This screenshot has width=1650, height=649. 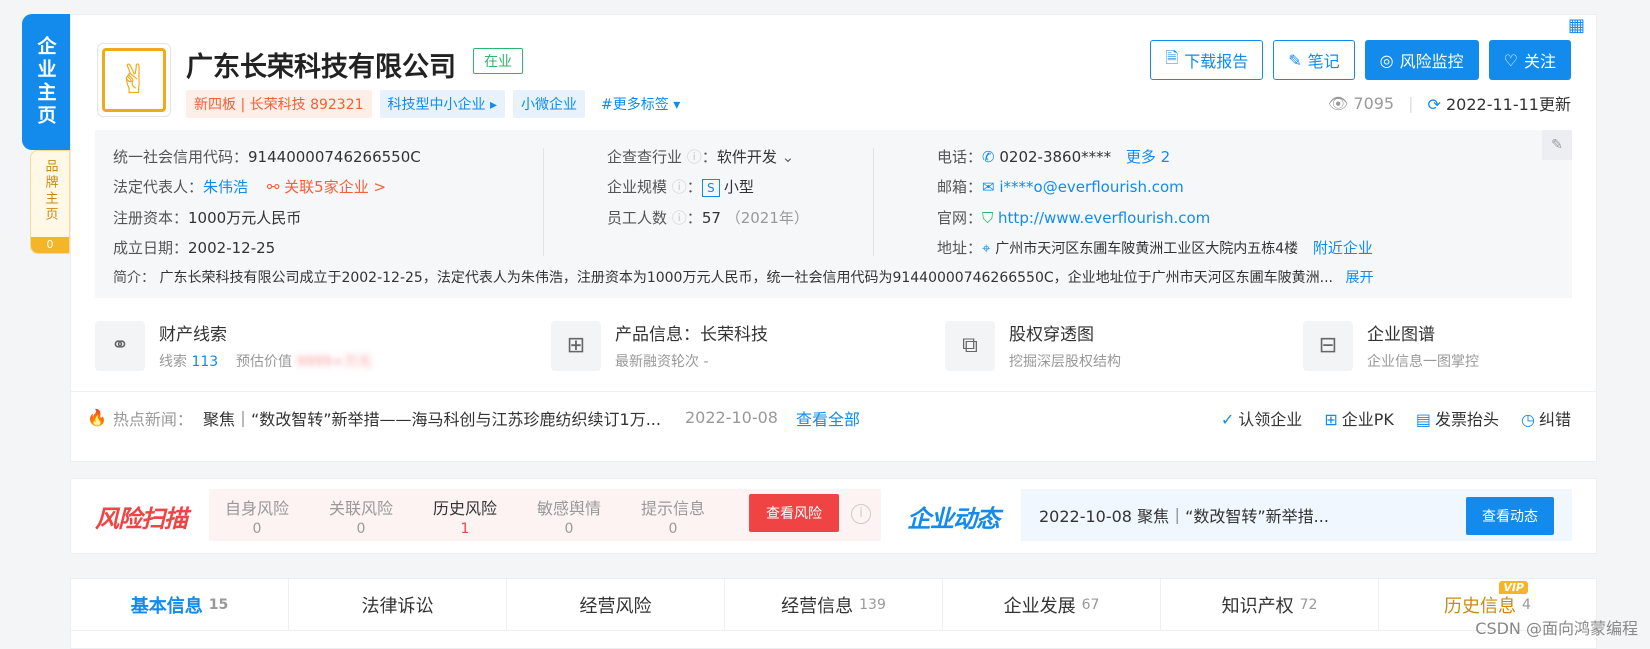 I want to click on meta-line: 👁 7095 | ⟳ 2022-11-11更新, so click(x=1449, y=103).